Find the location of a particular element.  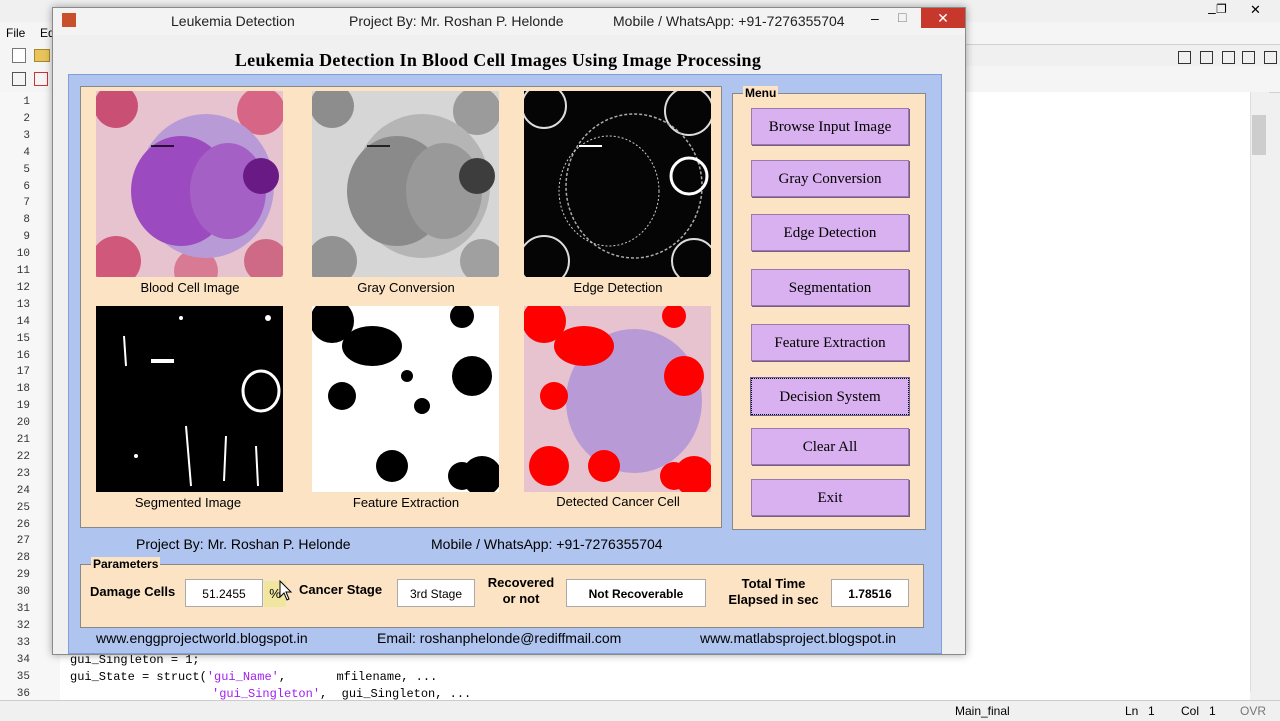

line-number: 30 is located at coordinates (23, 592).